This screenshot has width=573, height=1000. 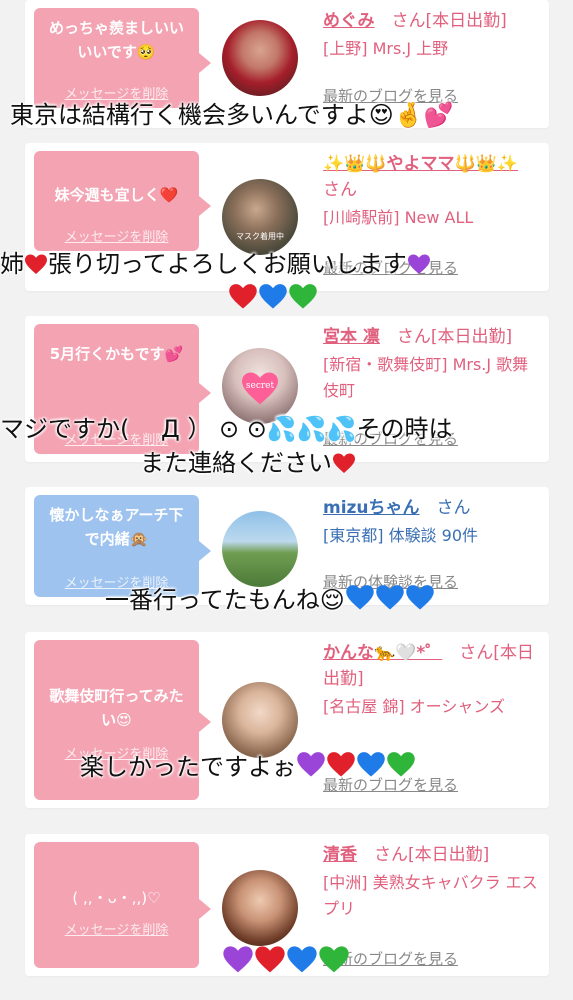 I want to click on cast-name-line: 清香 さん[本日出勤], so click(x=432, y=855).